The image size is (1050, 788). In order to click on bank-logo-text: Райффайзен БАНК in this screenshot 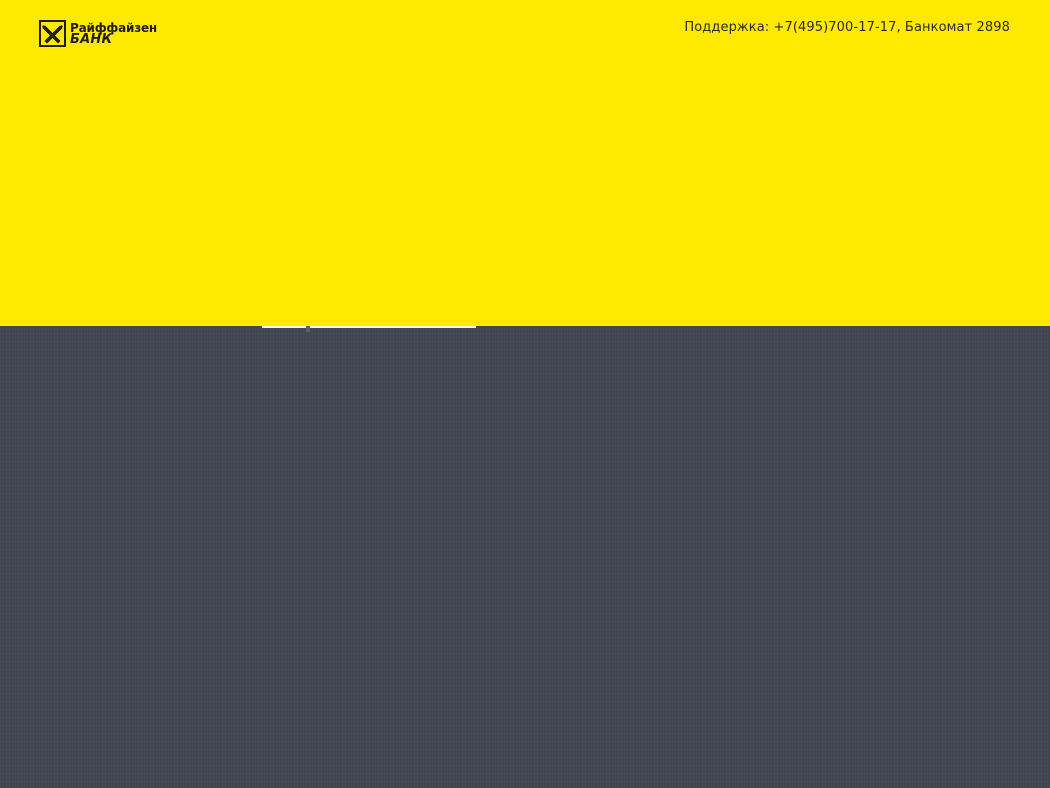, I will do `click(113, 34)`.